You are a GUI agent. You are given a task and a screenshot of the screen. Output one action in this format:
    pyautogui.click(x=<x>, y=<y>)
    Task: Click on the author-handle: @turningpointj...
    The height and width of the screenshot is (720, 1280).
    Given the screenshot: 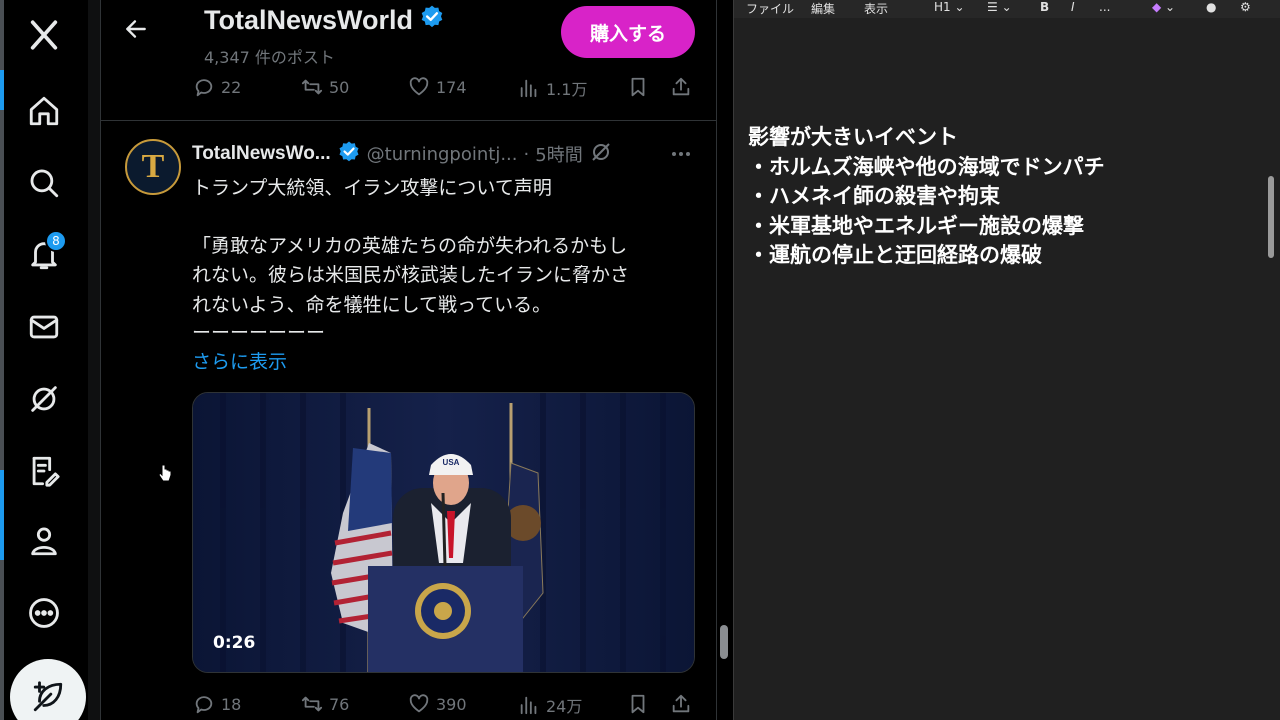 What is the action you would take?
    pyautogui.click(x=442, y=154)
    